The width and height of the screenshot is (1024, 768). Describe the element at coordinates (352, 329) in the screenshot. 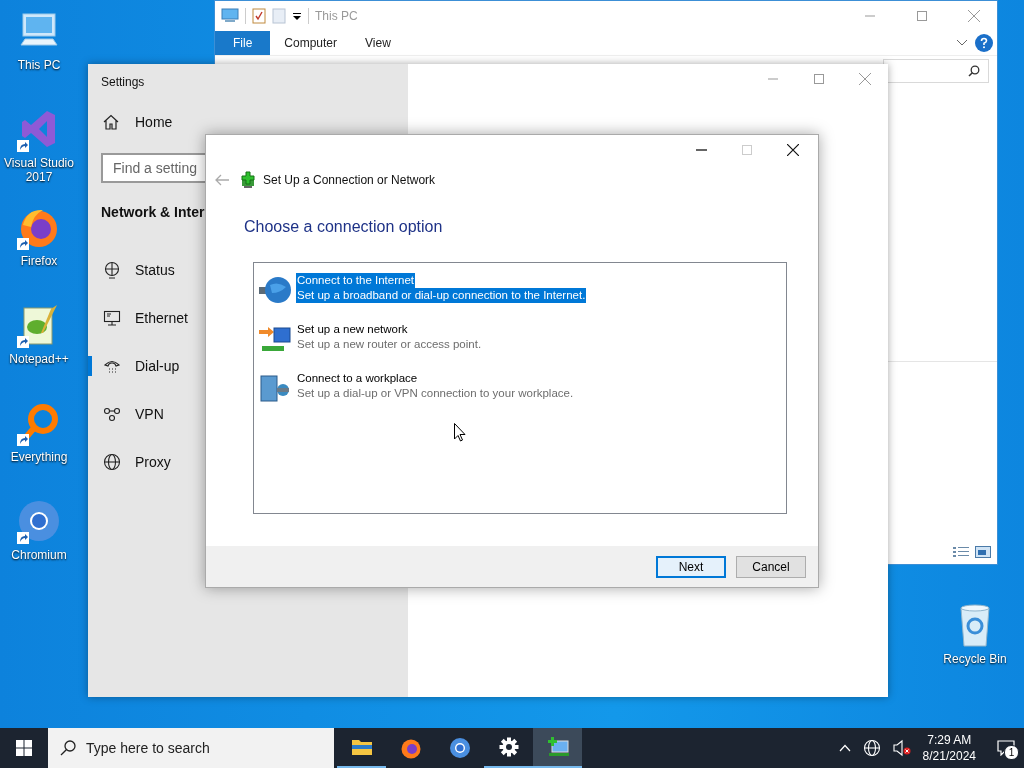

I see `option-title: Set up a new network` at that location.